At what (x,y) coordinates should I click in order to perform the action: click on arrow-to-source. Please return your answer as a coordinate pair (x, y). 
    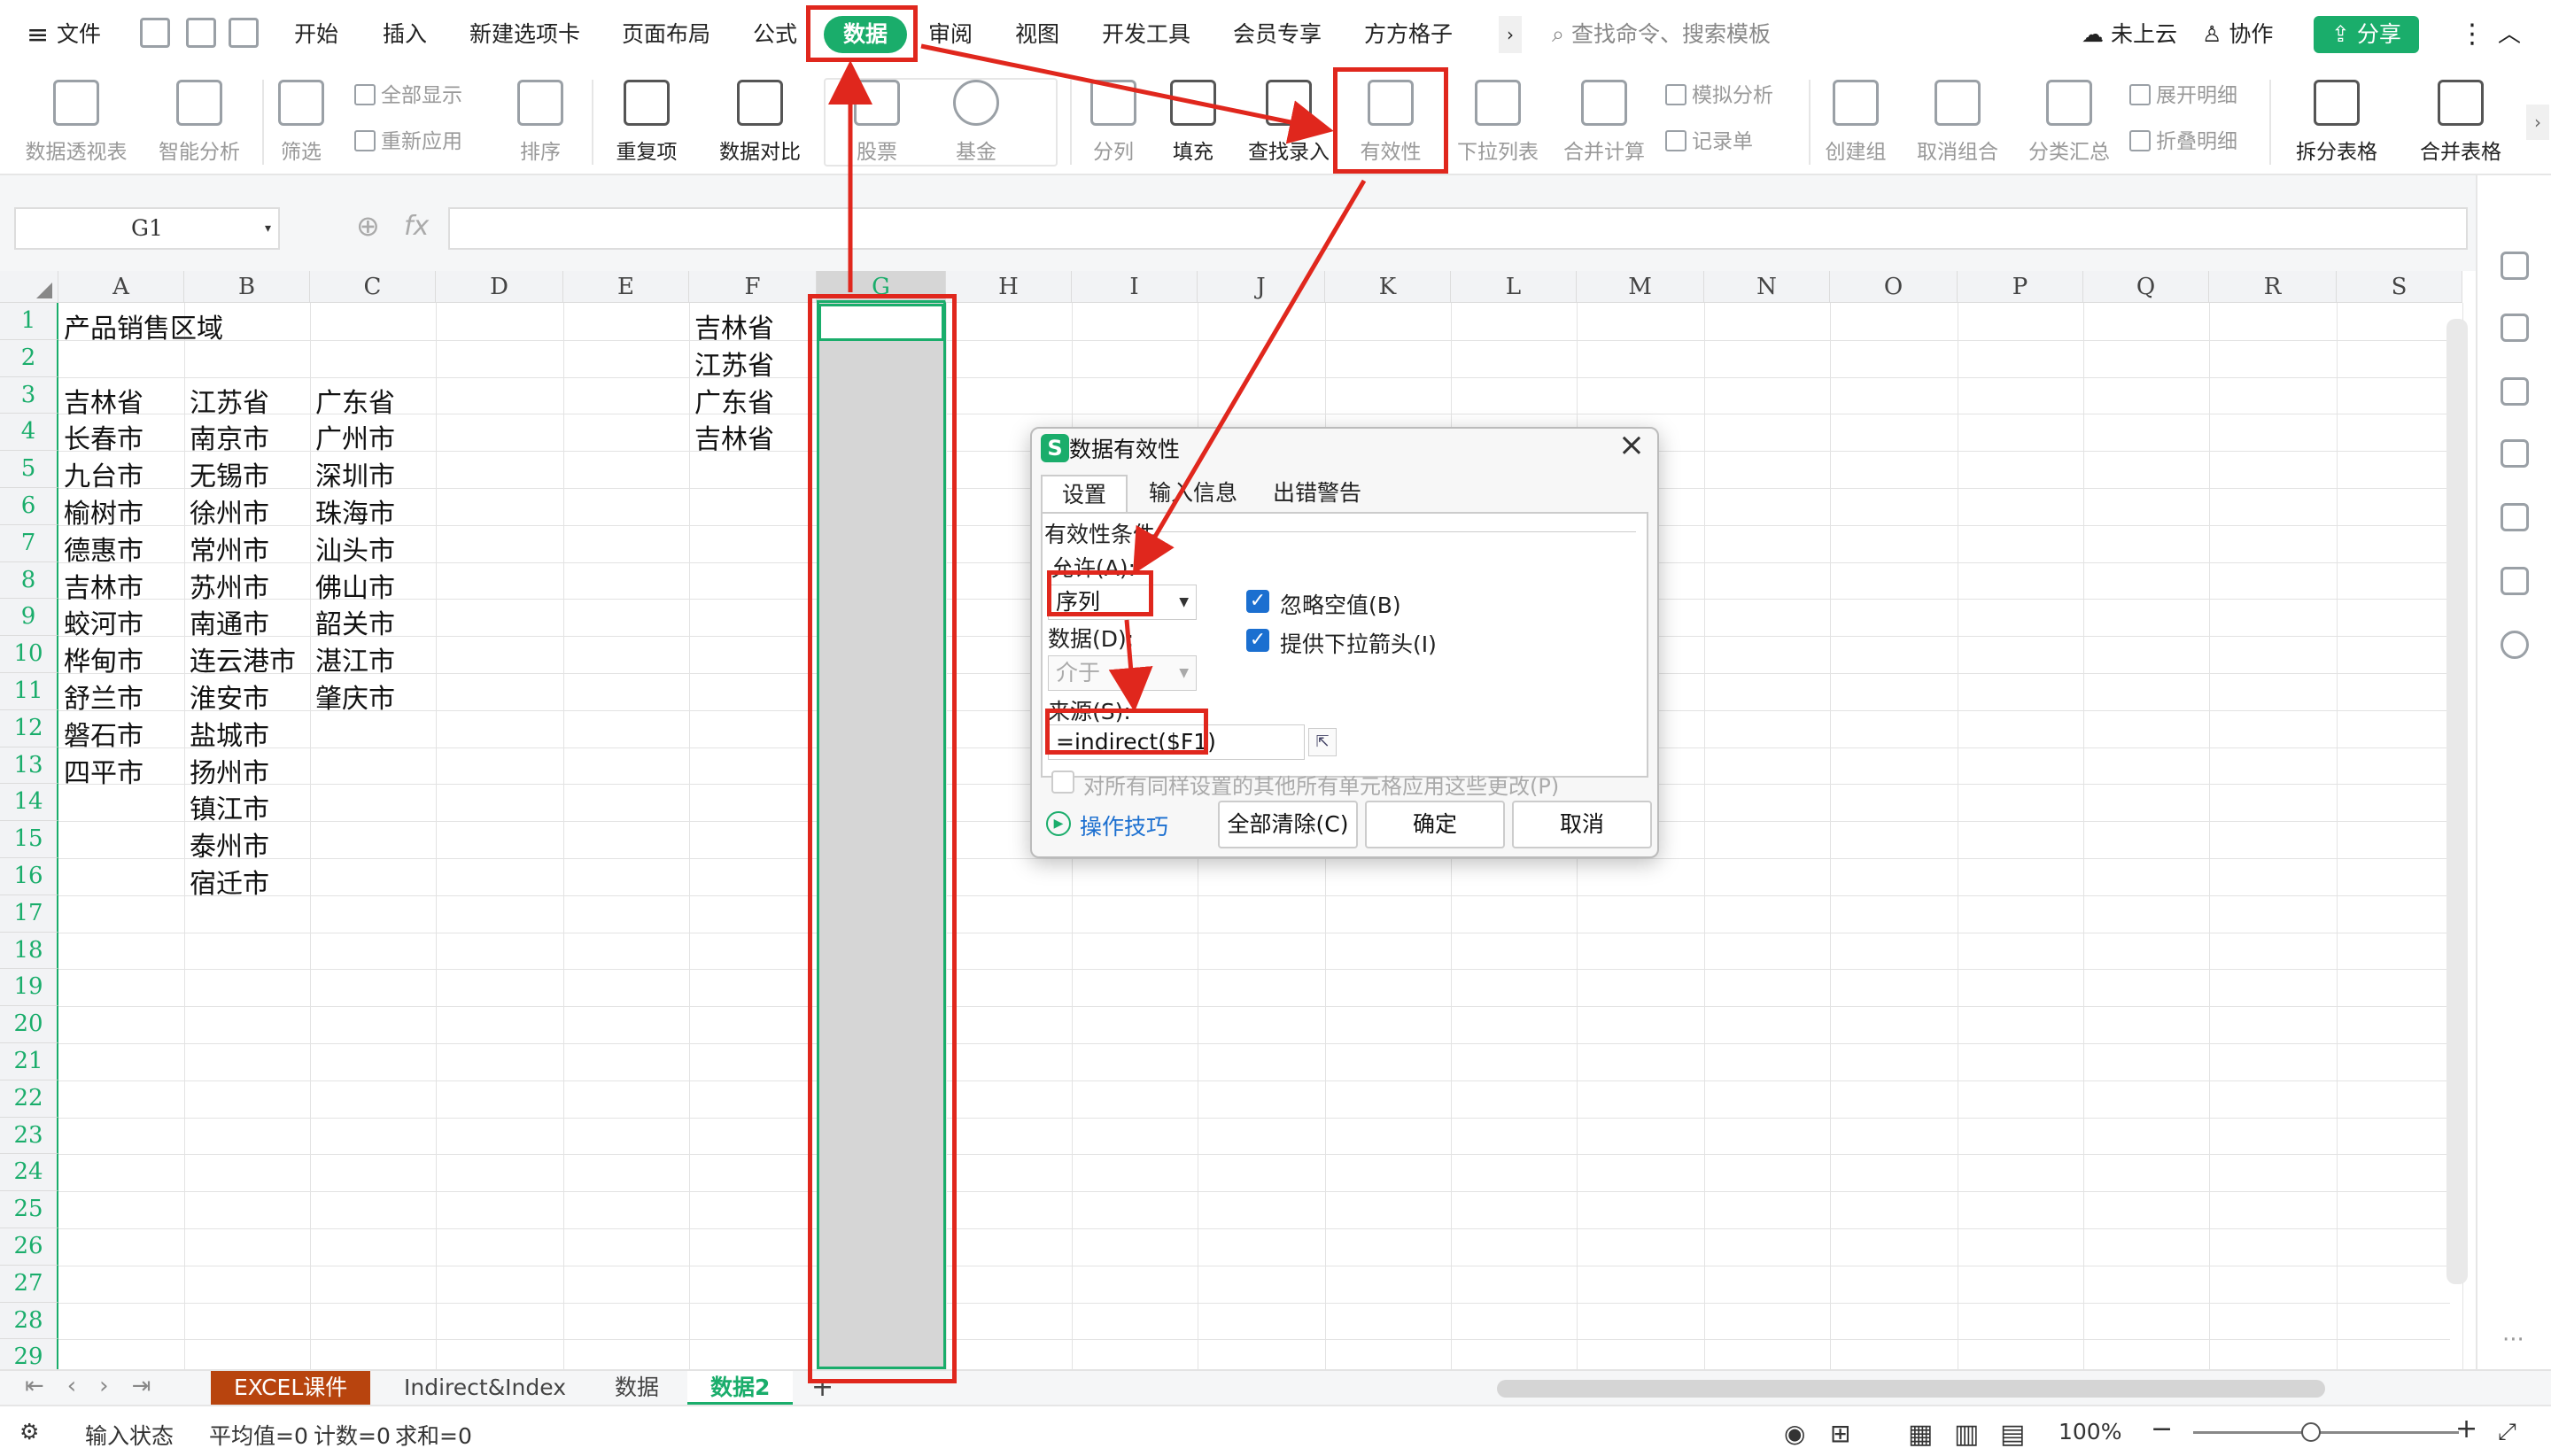
    Looking at the image, I should click on (1130, 665).